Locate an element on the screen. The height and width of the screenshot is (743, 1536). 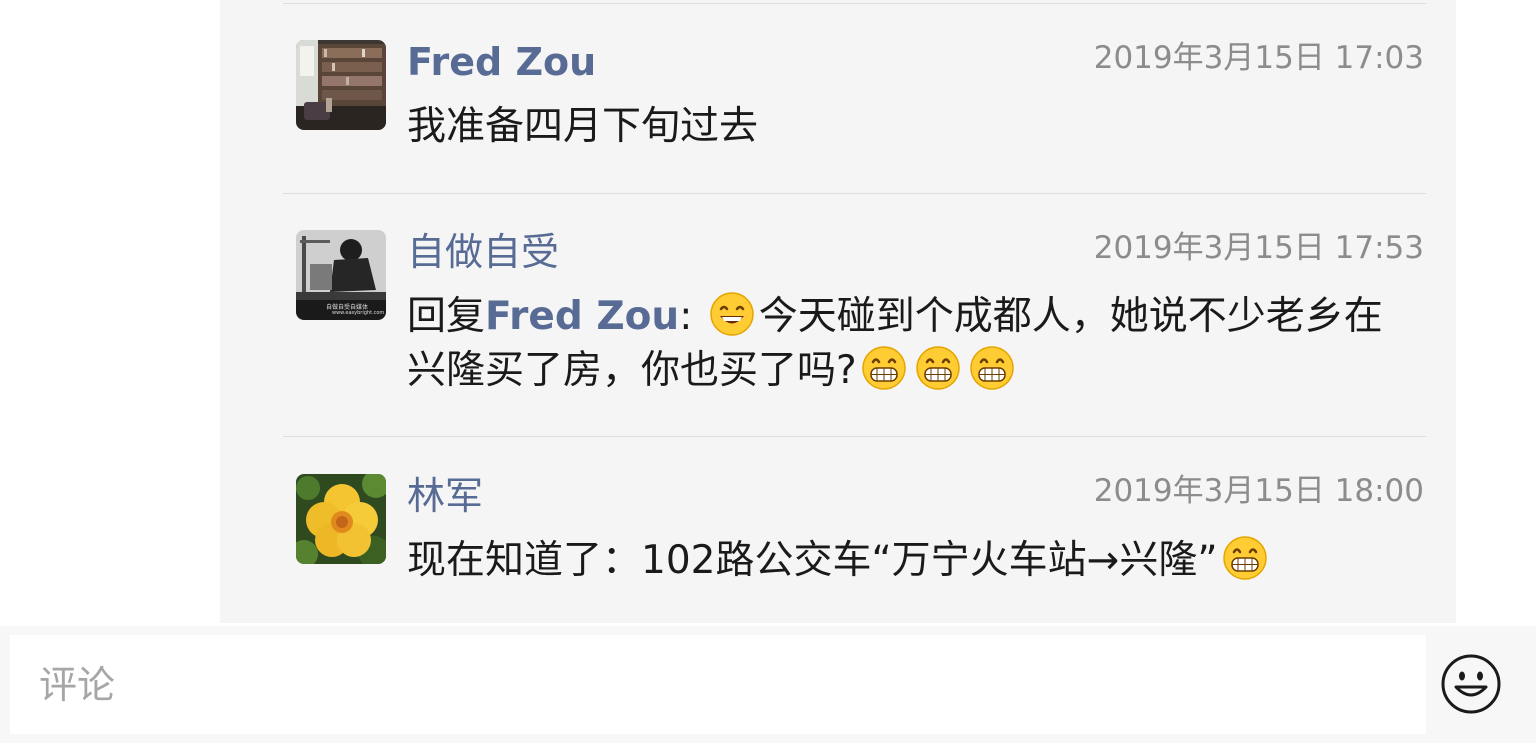
bookshelf-avatar-image is located at coordinates (341, 85).